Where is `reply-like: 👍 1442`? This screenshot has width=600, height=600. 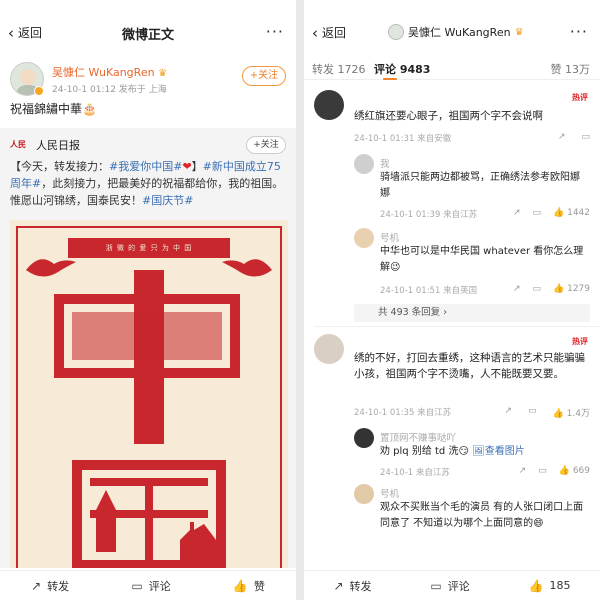
reply-like: 👍 1442 is located at coordinates (571, 213).